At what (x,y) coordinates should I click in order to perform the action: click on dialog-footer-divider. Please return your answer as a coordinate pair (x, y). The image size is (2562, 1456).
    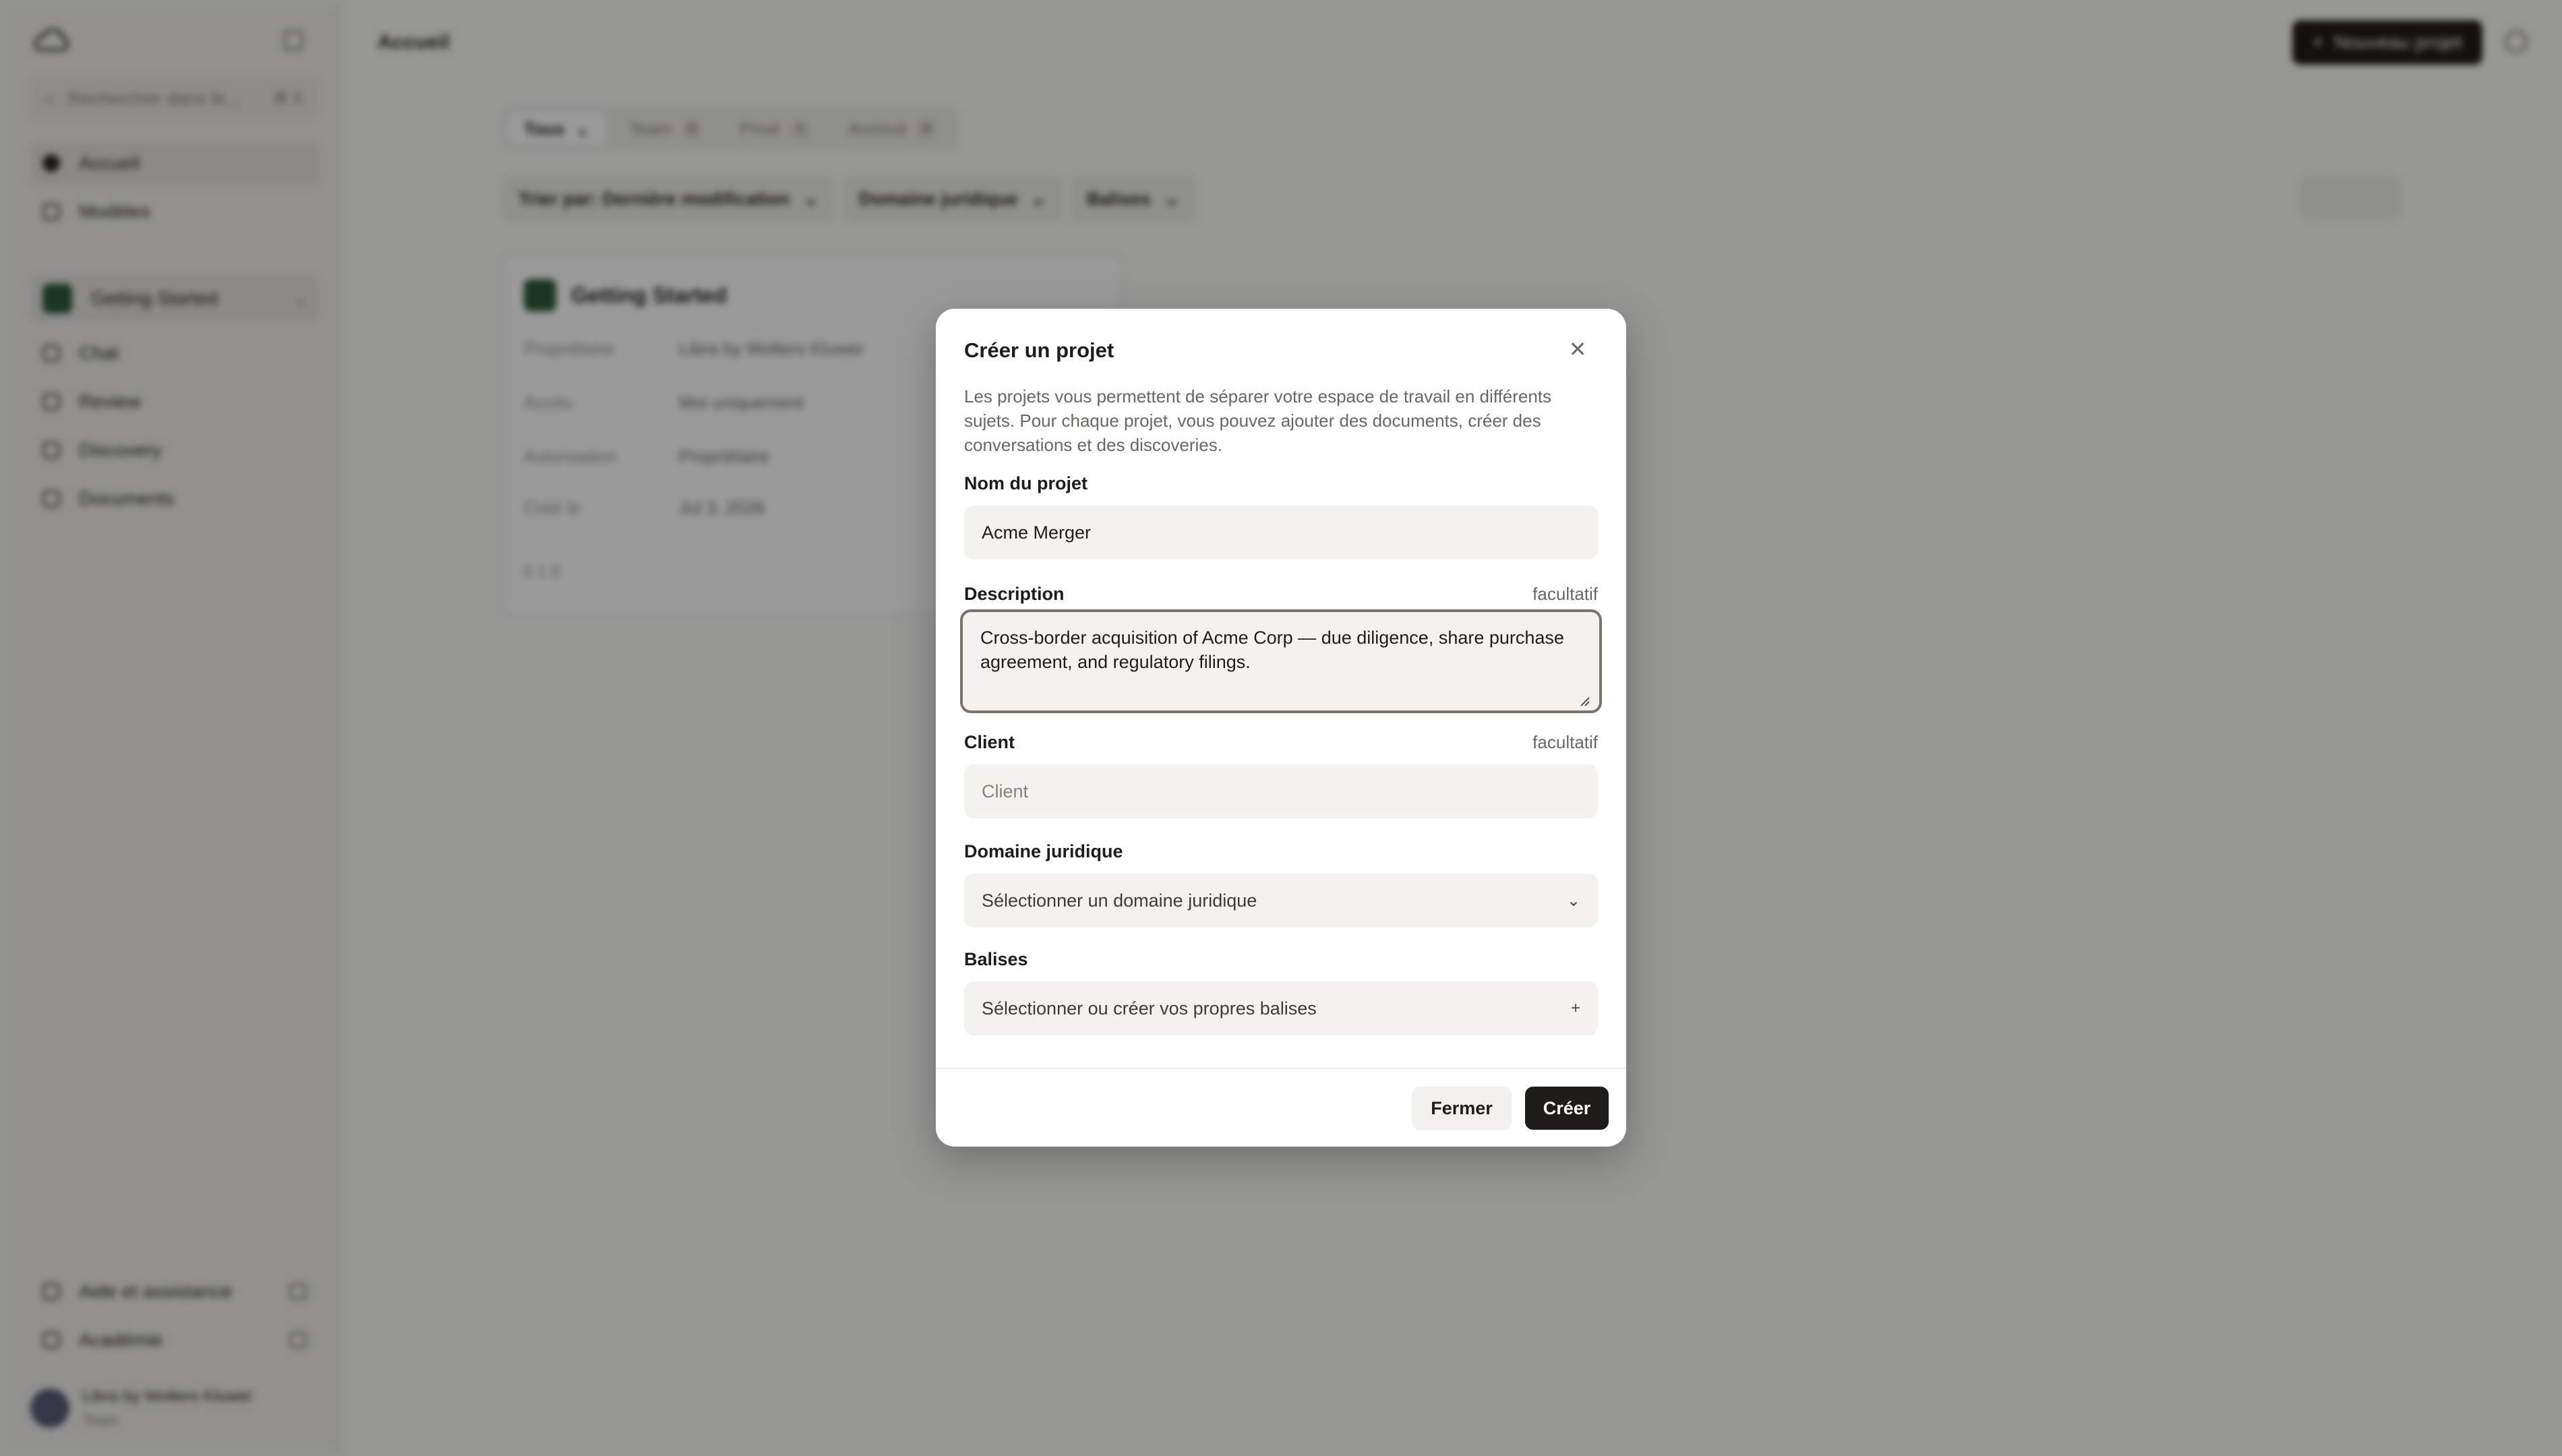
    Looking at the image, I should click on (1281, 1068).